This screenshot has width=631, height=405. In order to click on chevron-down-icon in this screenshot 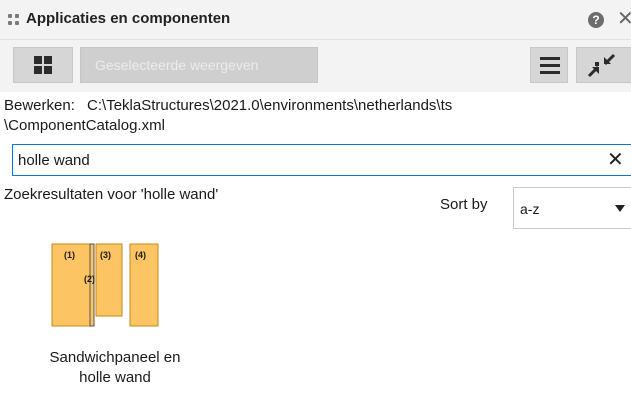, I will do `click(620, 208)`.